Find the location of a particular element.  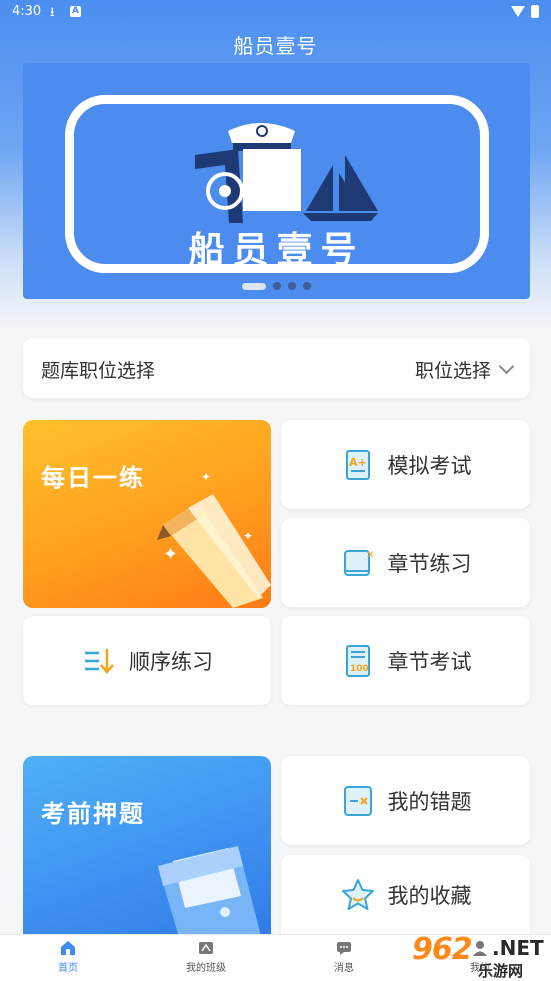

class-icon is located at coordinates (206, 948).